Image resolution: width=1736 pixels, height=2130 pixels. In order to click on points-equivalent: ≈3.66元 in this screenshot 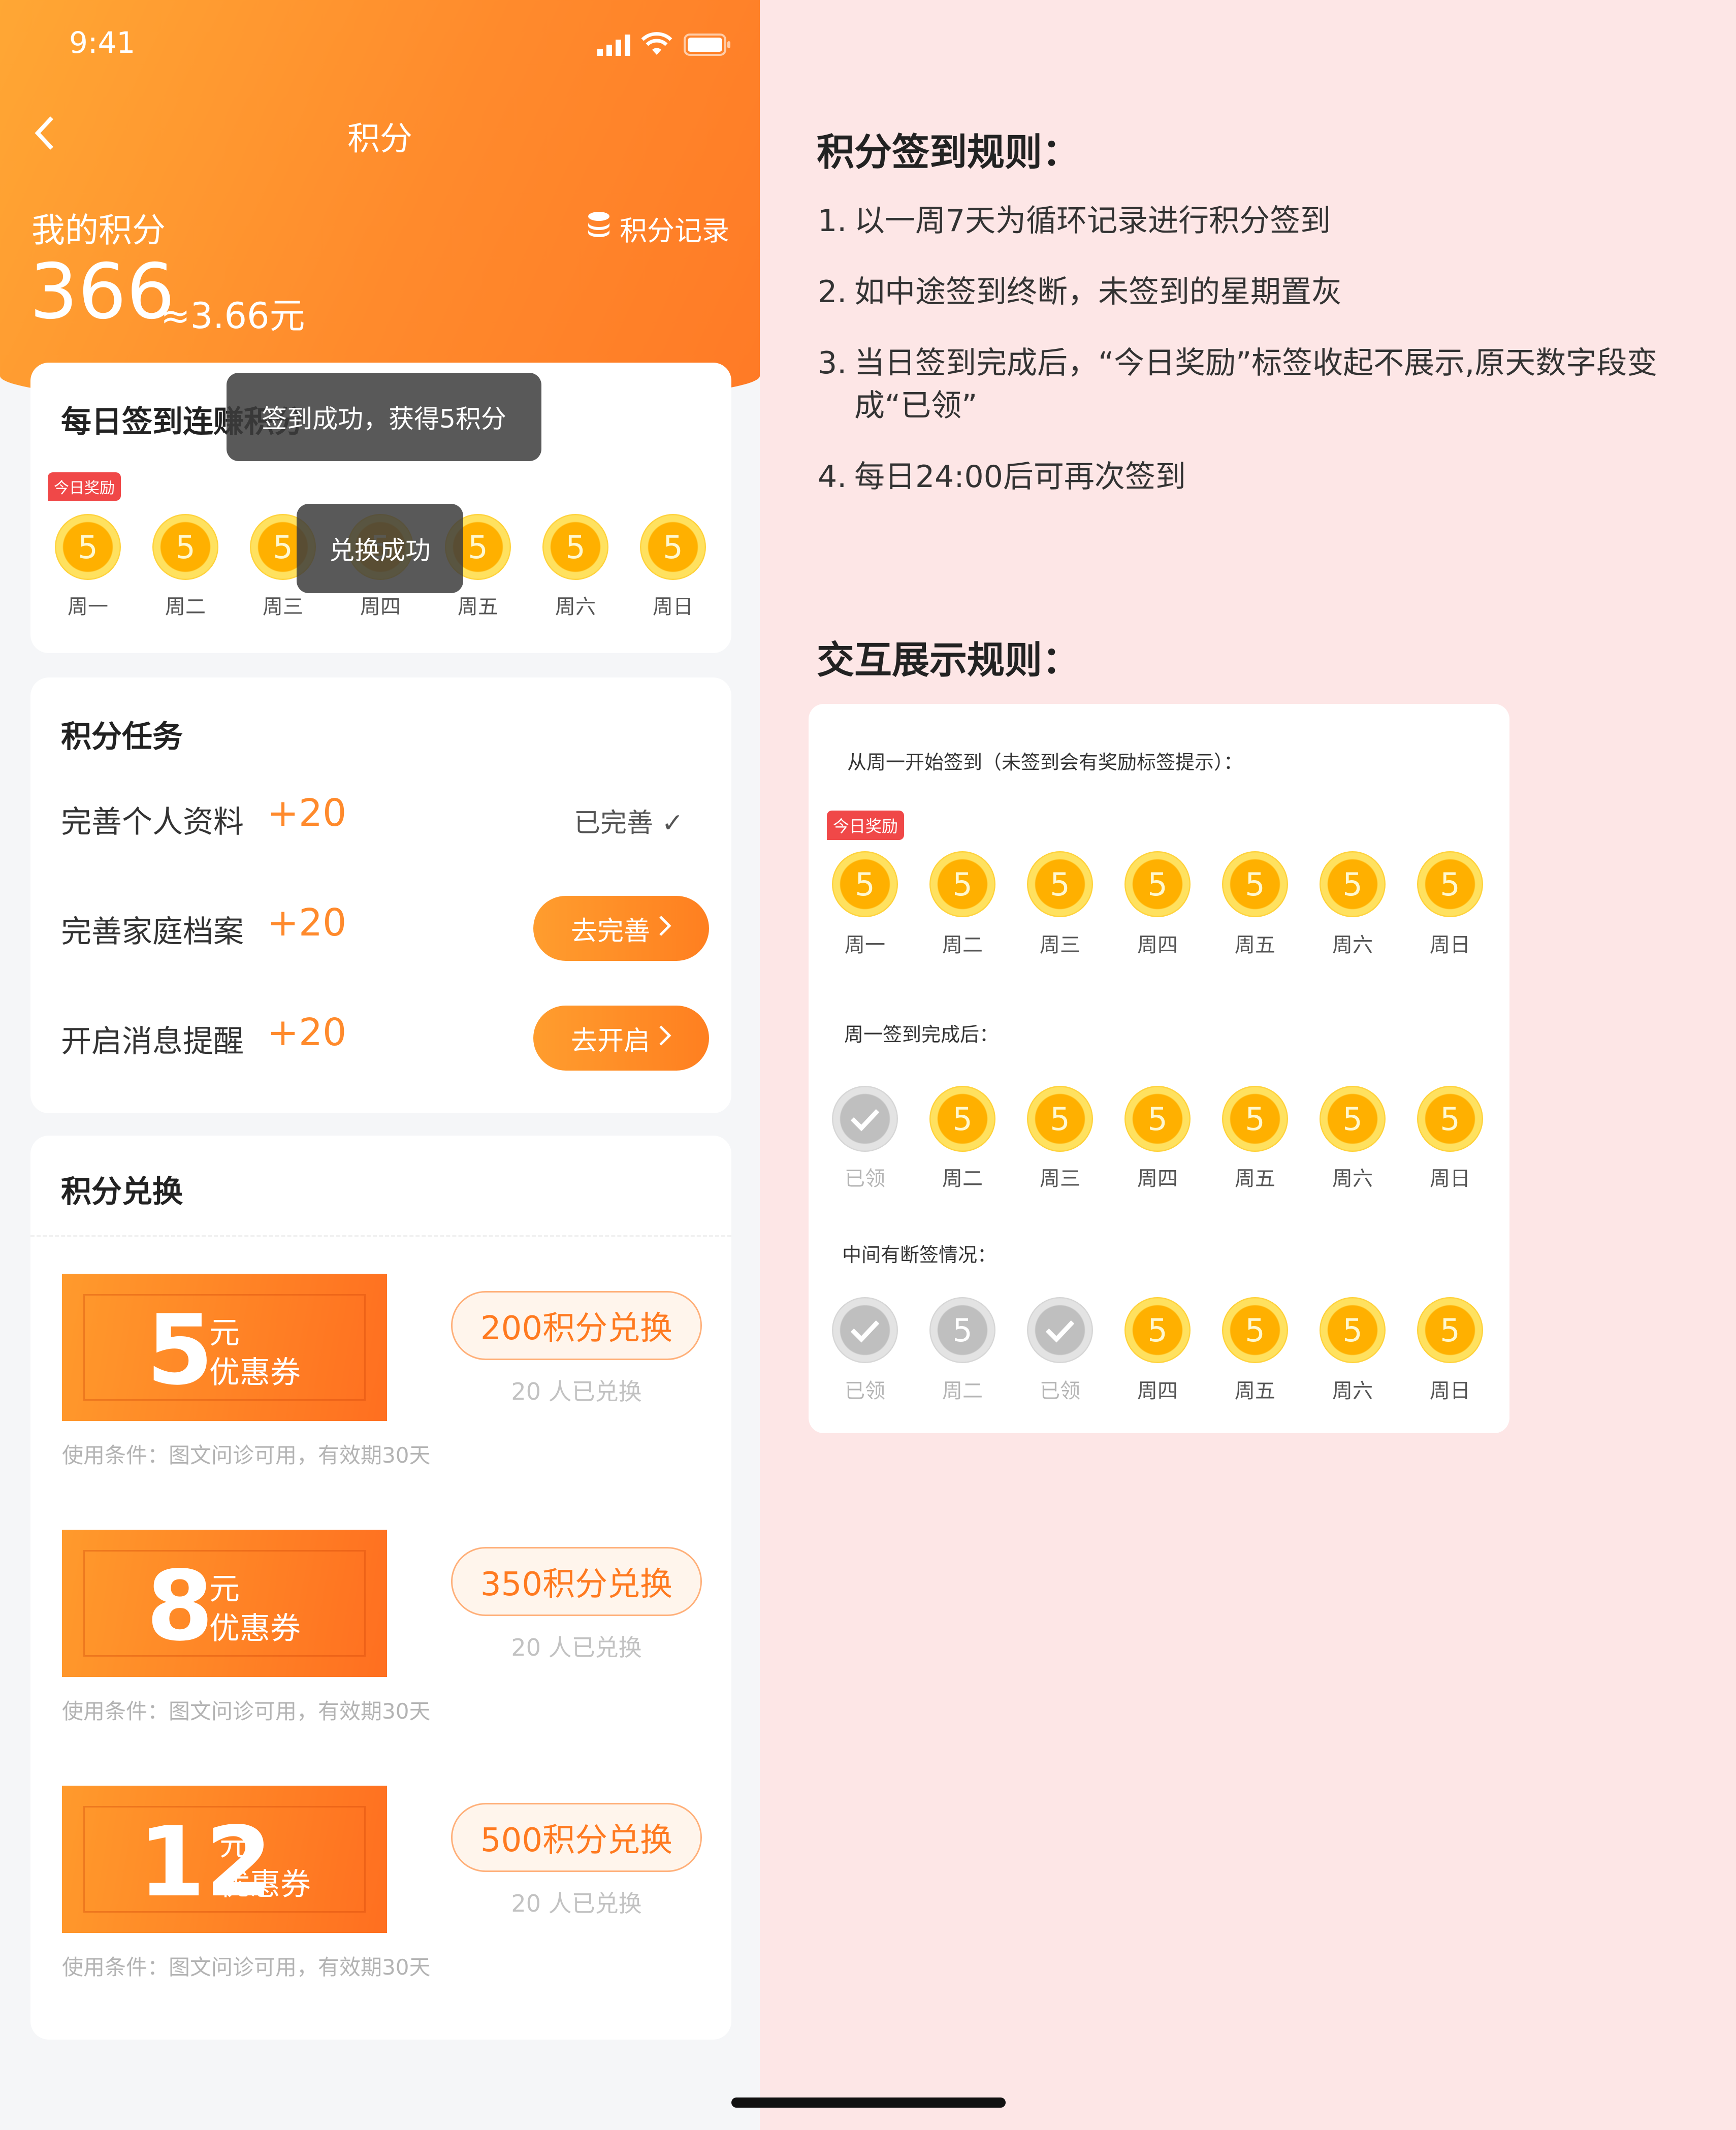, I will do `click(232, 316)`.